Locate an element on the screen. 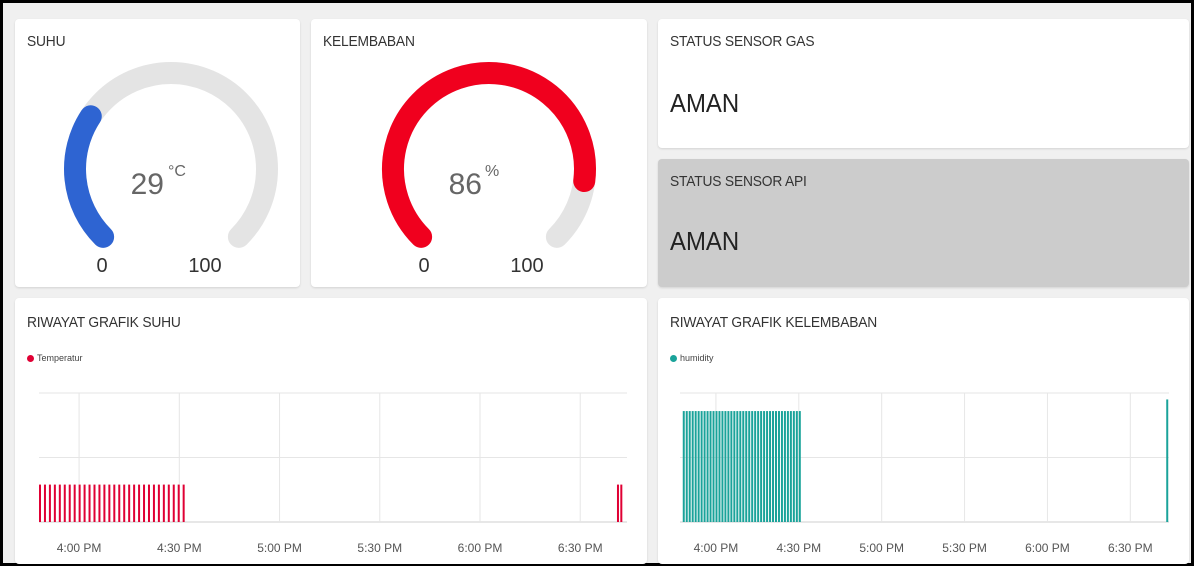  kelembaban-chart-x-tick-label: 5:00 PM is located at coordinates (881, 548).